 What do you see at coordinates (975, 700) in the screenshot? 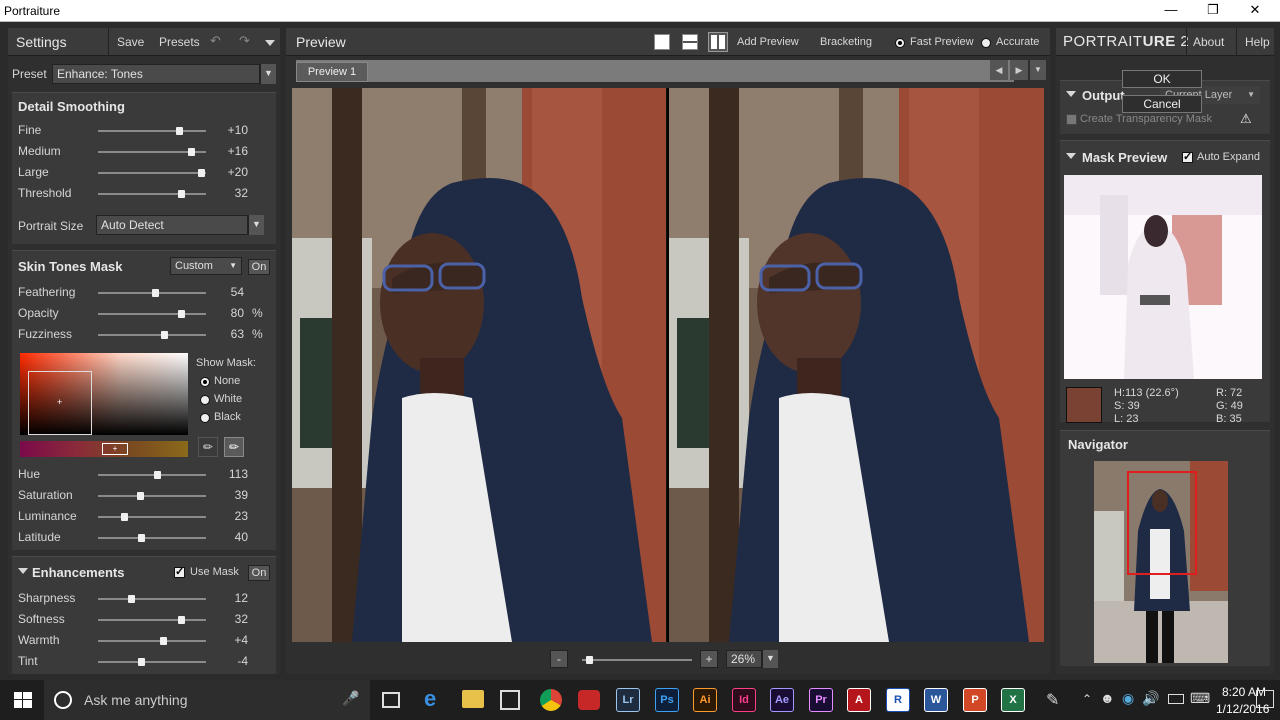
I see `ppt-app-icon: P` at bounding box center [975, 700].